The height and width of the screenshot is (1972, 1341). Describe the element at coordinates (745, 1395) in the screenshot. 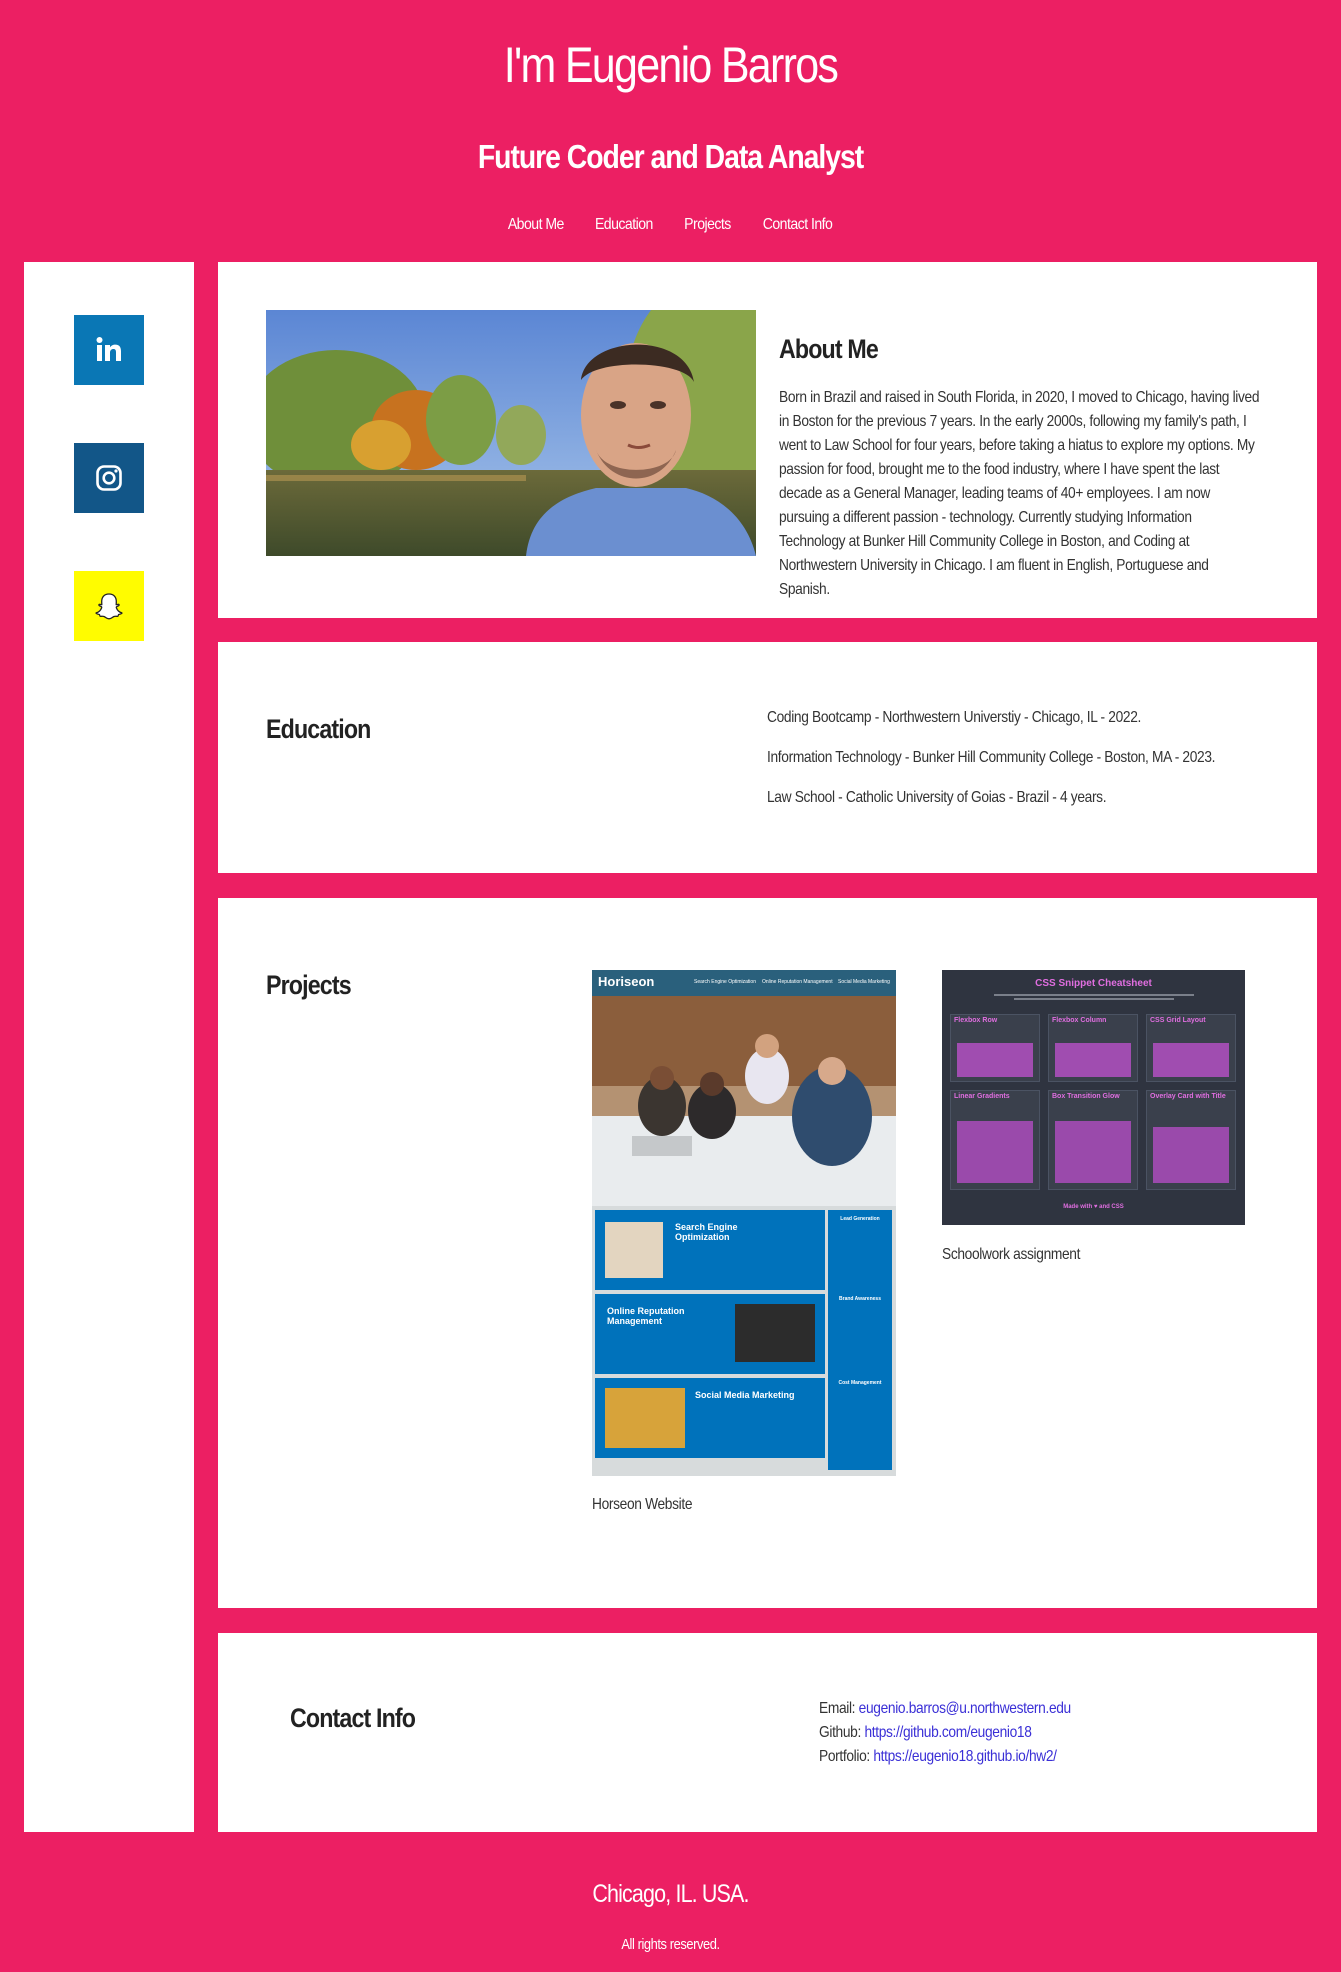

I see `thumb-card-title: Social Media Marketing` at that location.